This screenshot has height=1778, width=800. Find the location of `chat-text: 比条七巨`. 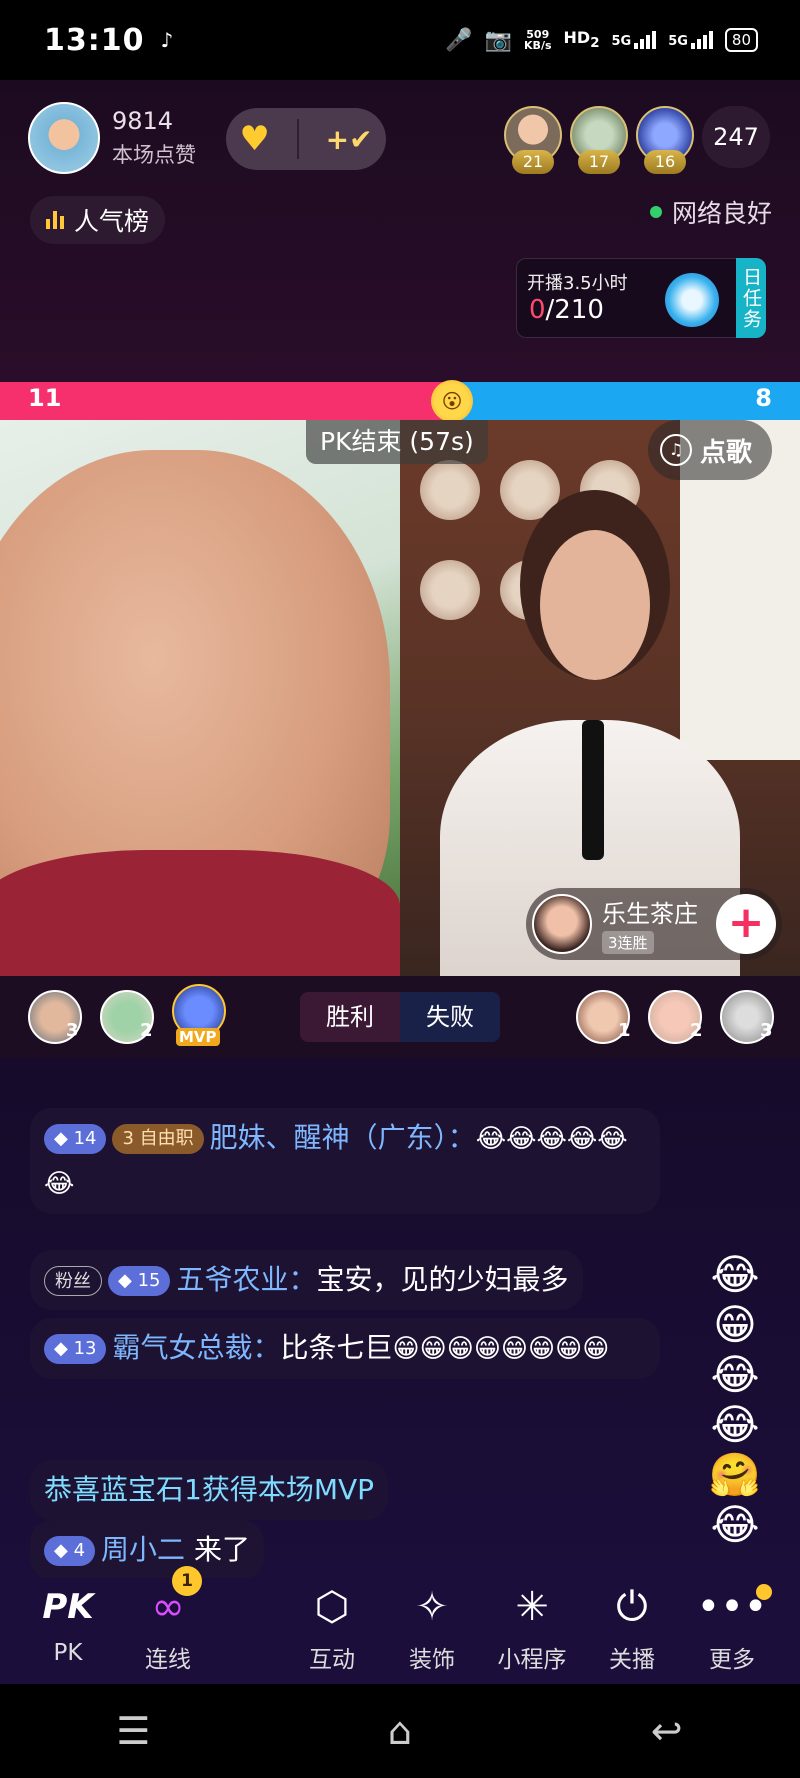

chat-text: 比条七巨 is located at coordinates (336, 1347).